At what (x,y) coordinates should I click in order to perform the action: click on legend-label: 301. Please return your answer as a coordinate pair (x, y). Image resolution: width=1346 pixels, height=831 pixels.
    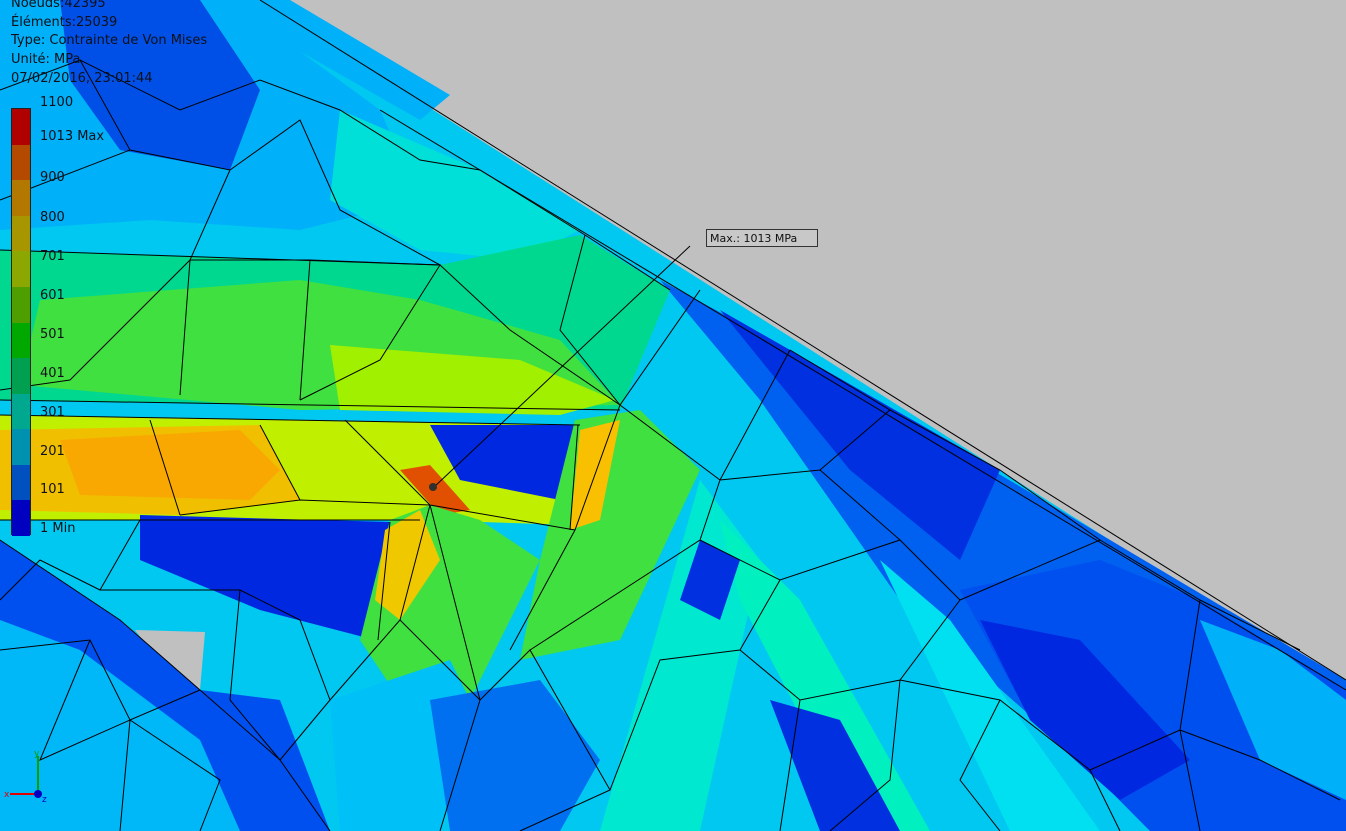
    Looking at the image, I should click on (52, 412).